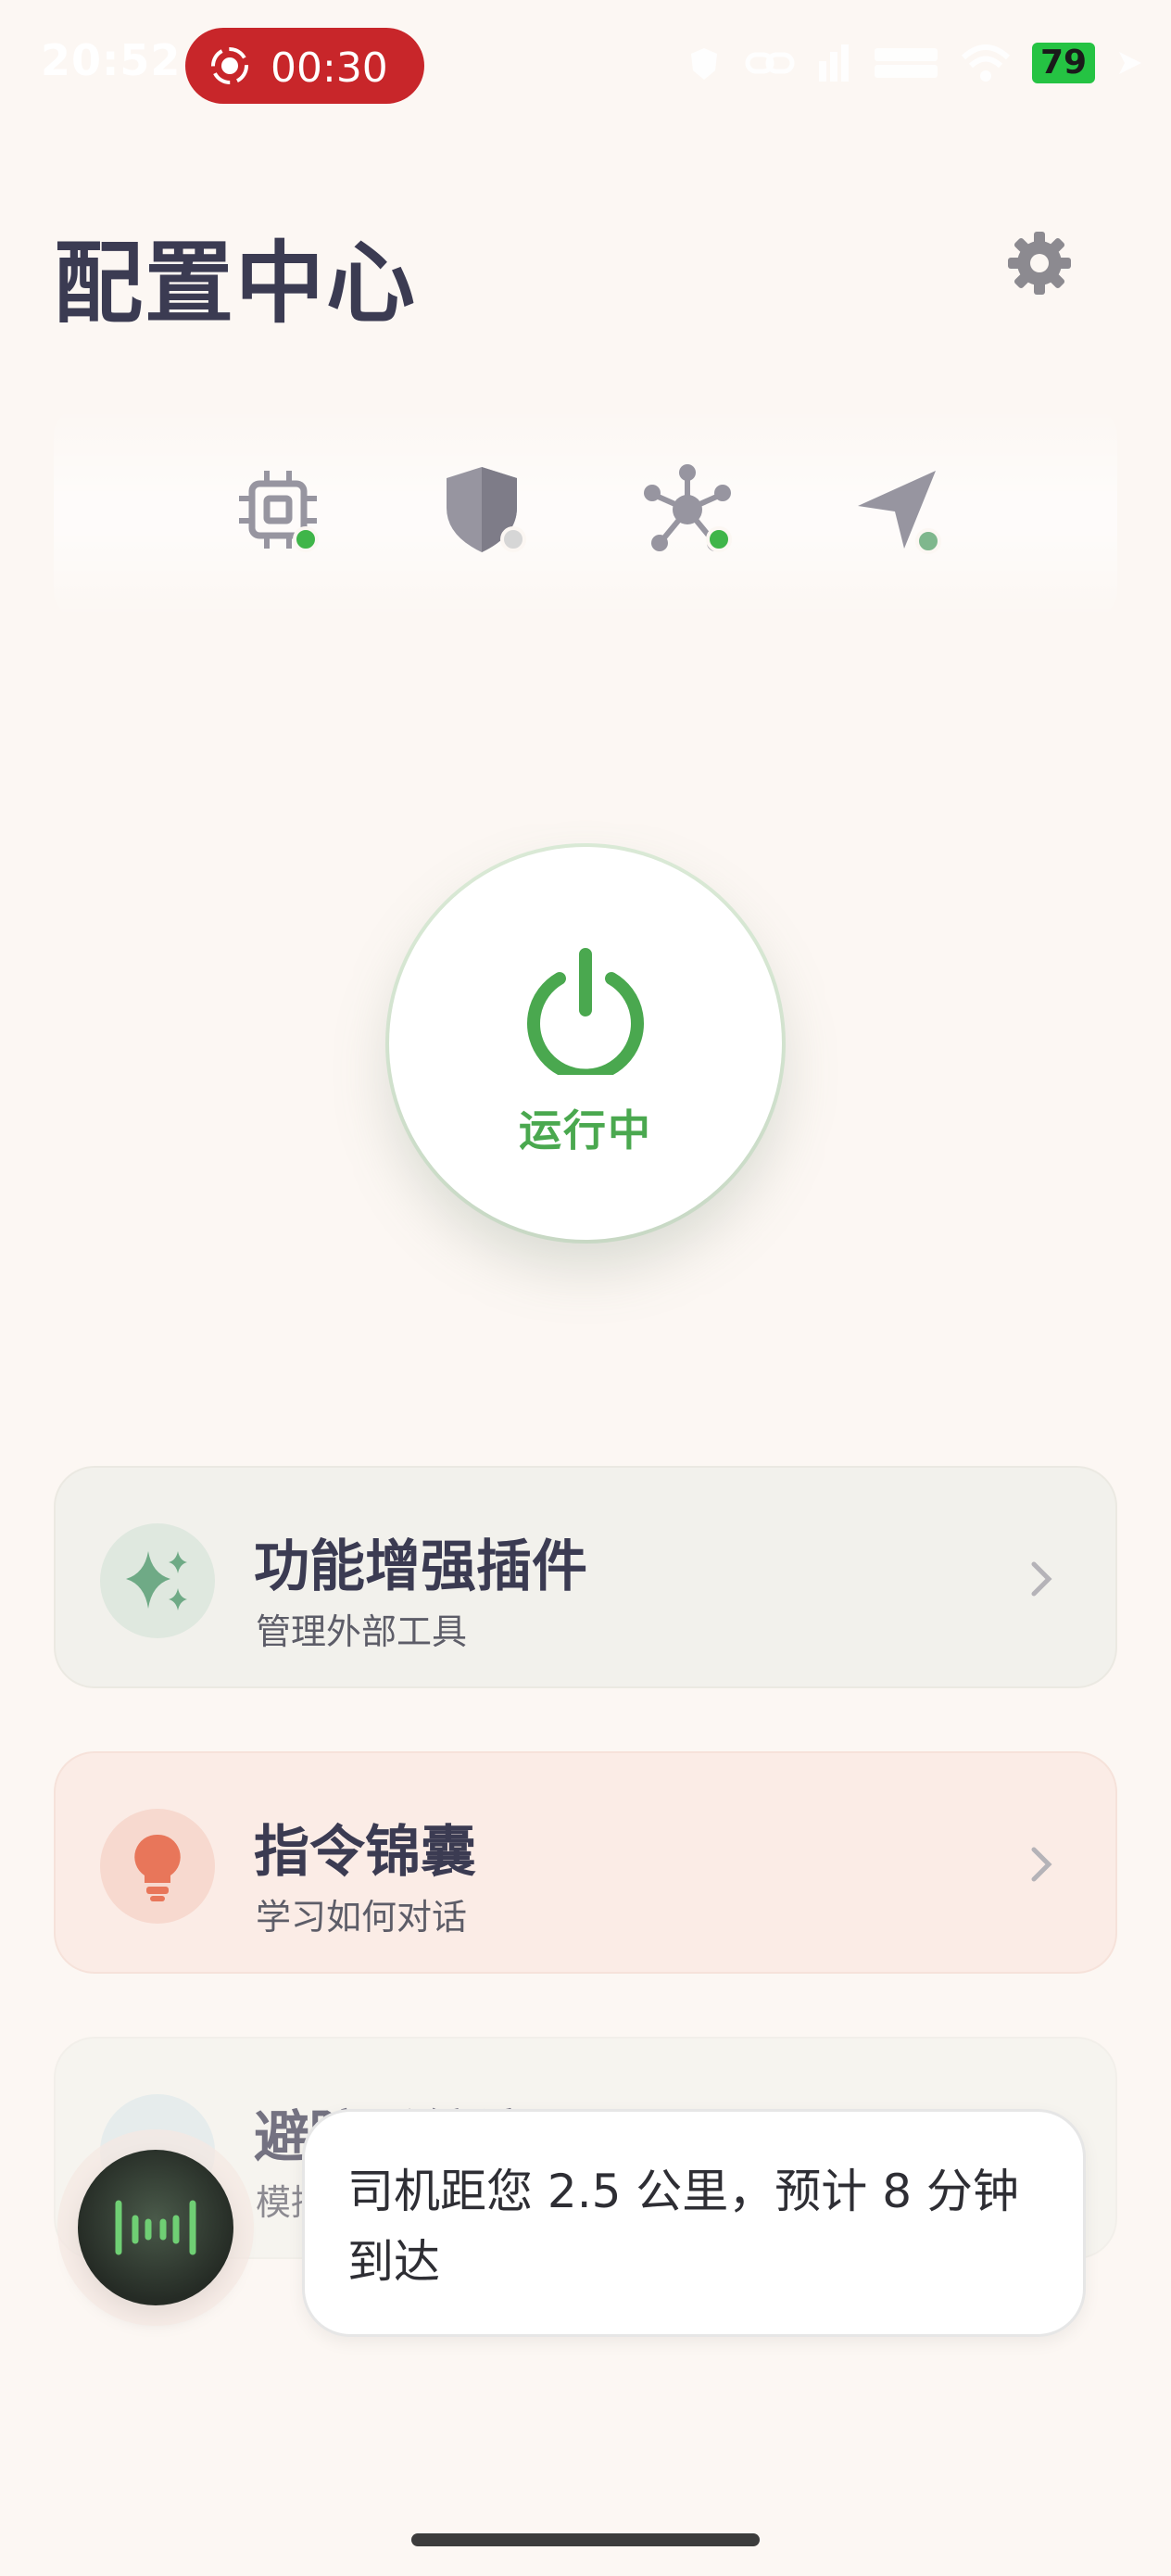 The image size is (1171, 2576). I want to click on status-dot-shield, so click(513, 539).